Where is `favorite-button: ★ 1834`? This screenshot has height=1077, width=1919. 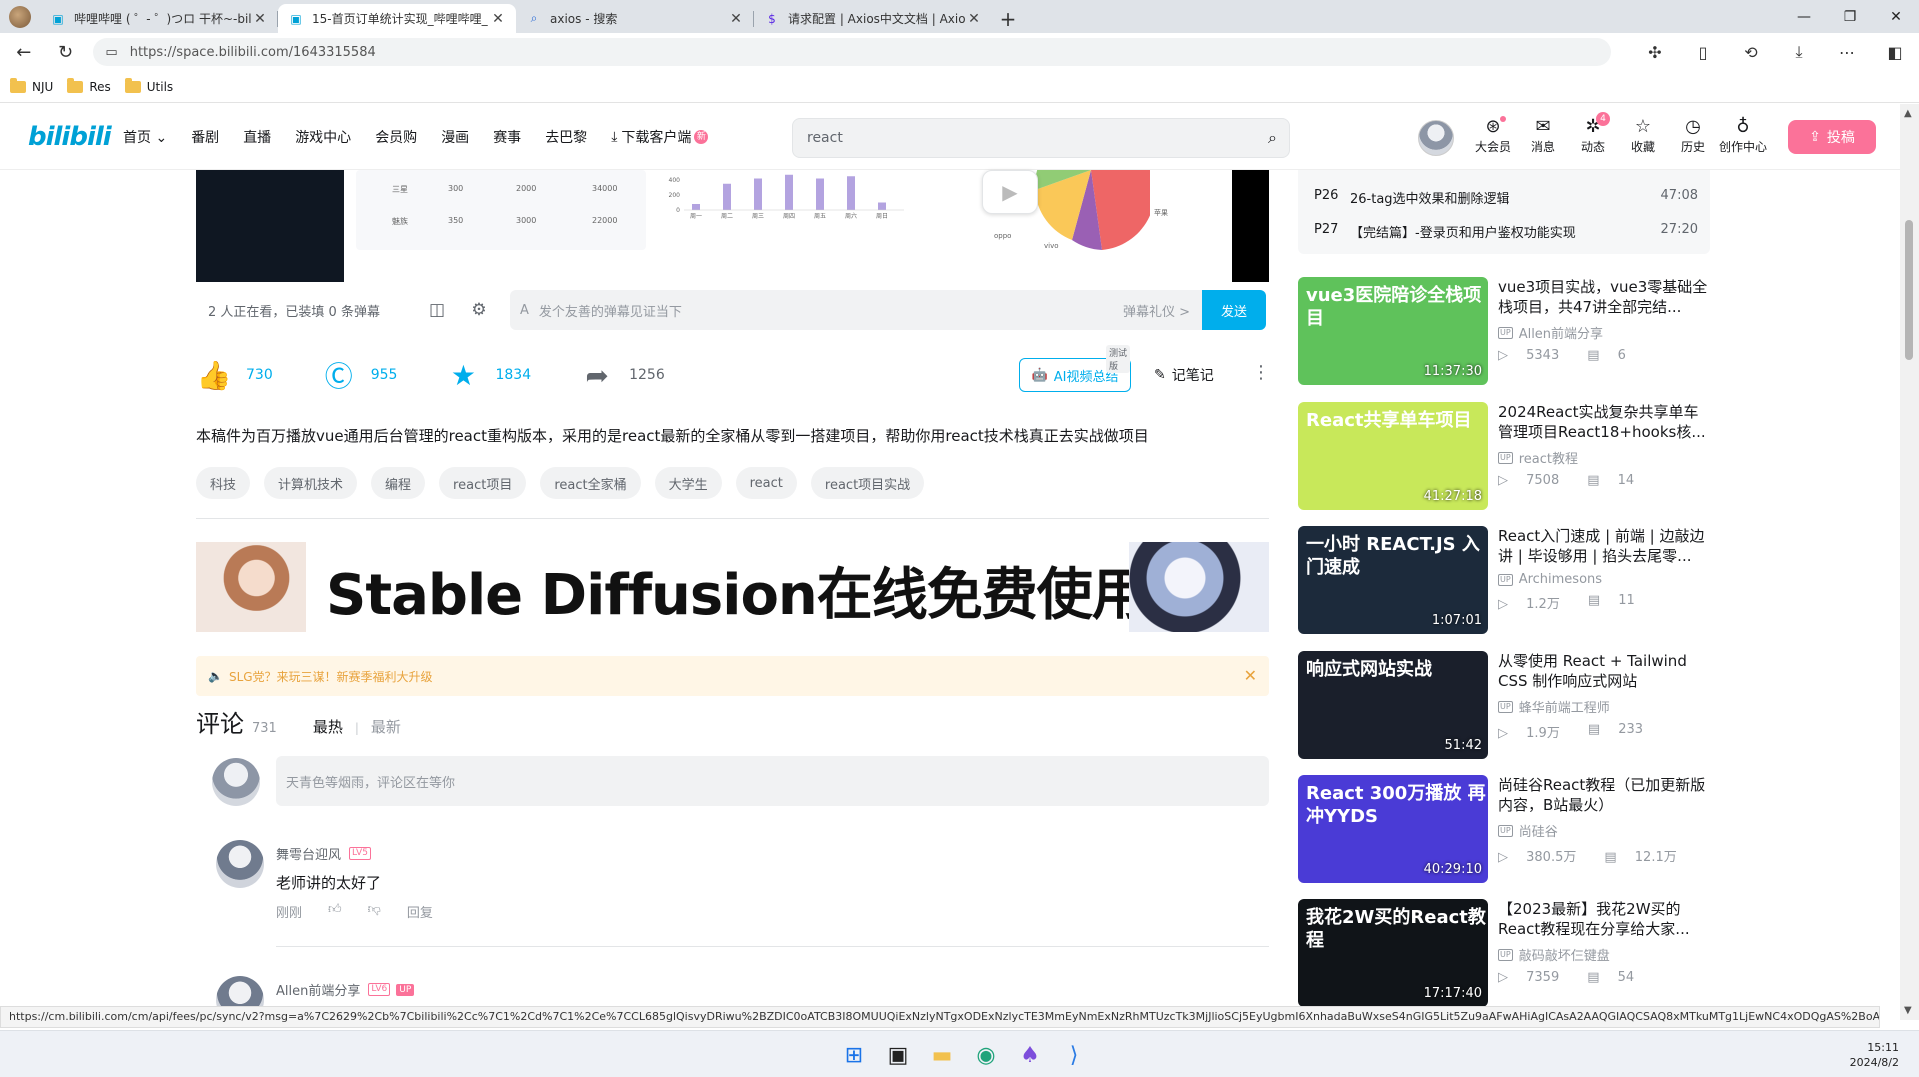
favorite-button: ★ 1834 is located at coordinates (488, 375).